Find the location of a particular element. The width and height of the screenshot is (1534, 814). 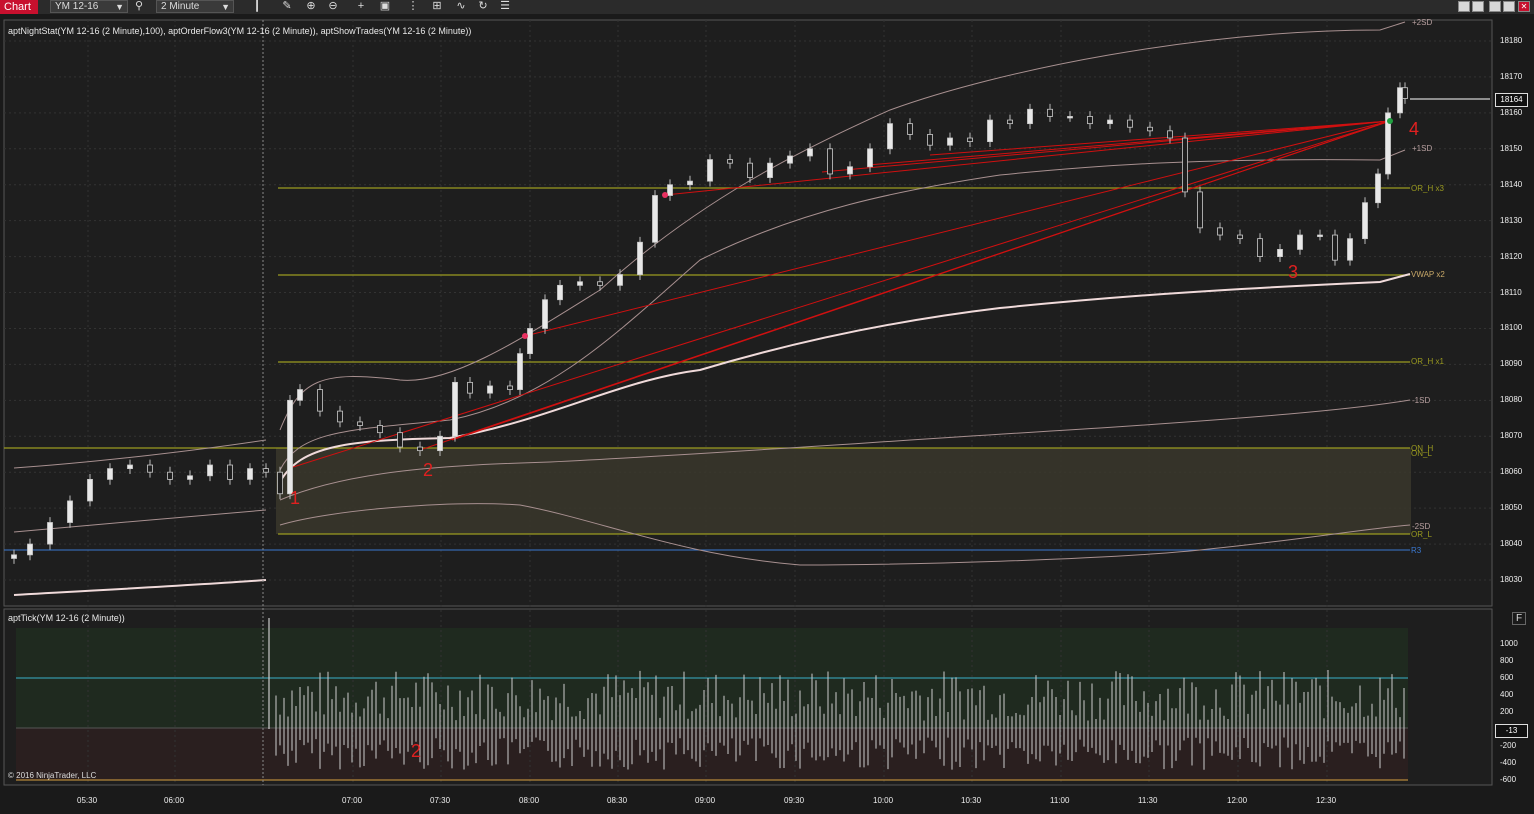

tick-y-tick: -400 is located at coordinates (1508, 762).